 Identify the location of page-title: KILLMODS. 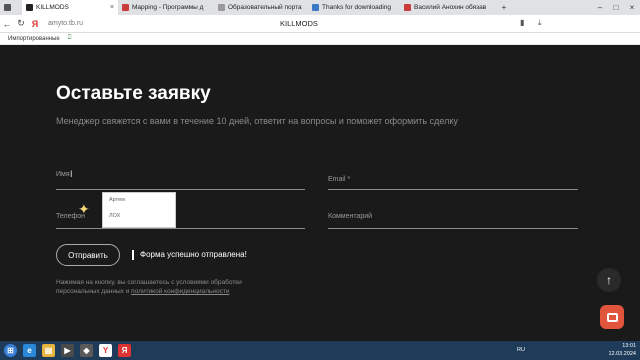
(299, 23).